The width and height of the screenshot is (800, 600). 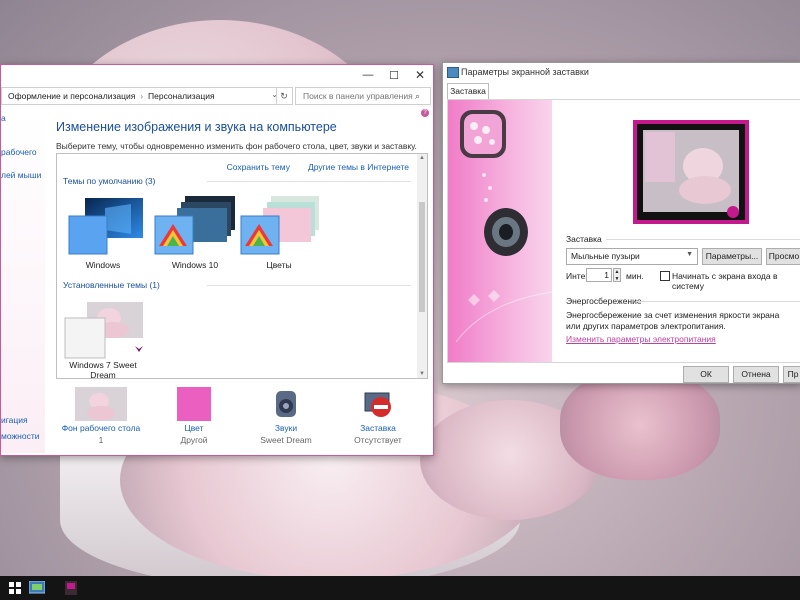 I want to click on wallpaper-ribbon, so click(x=640, y=425).